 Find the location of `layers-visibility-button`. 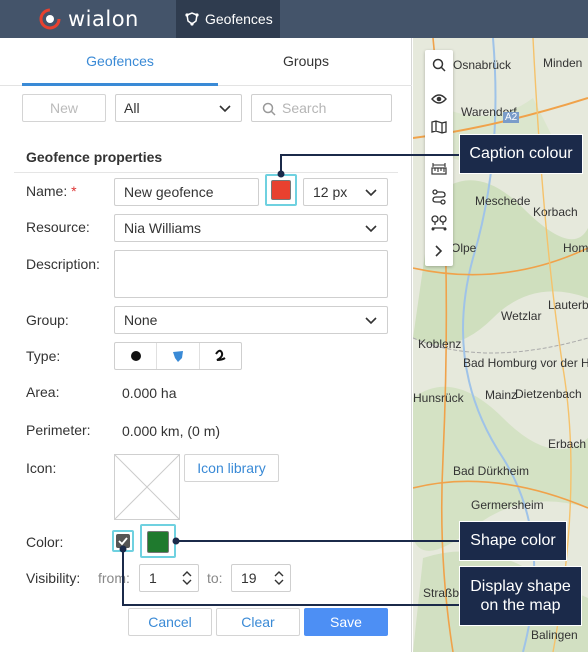

layers-visibility-button is located at coordinates (439, 99).